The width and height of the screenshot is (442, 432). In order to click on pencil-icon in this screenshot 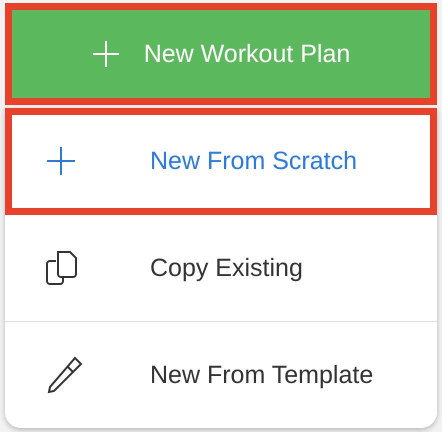, I will do `click(64, 375)`.